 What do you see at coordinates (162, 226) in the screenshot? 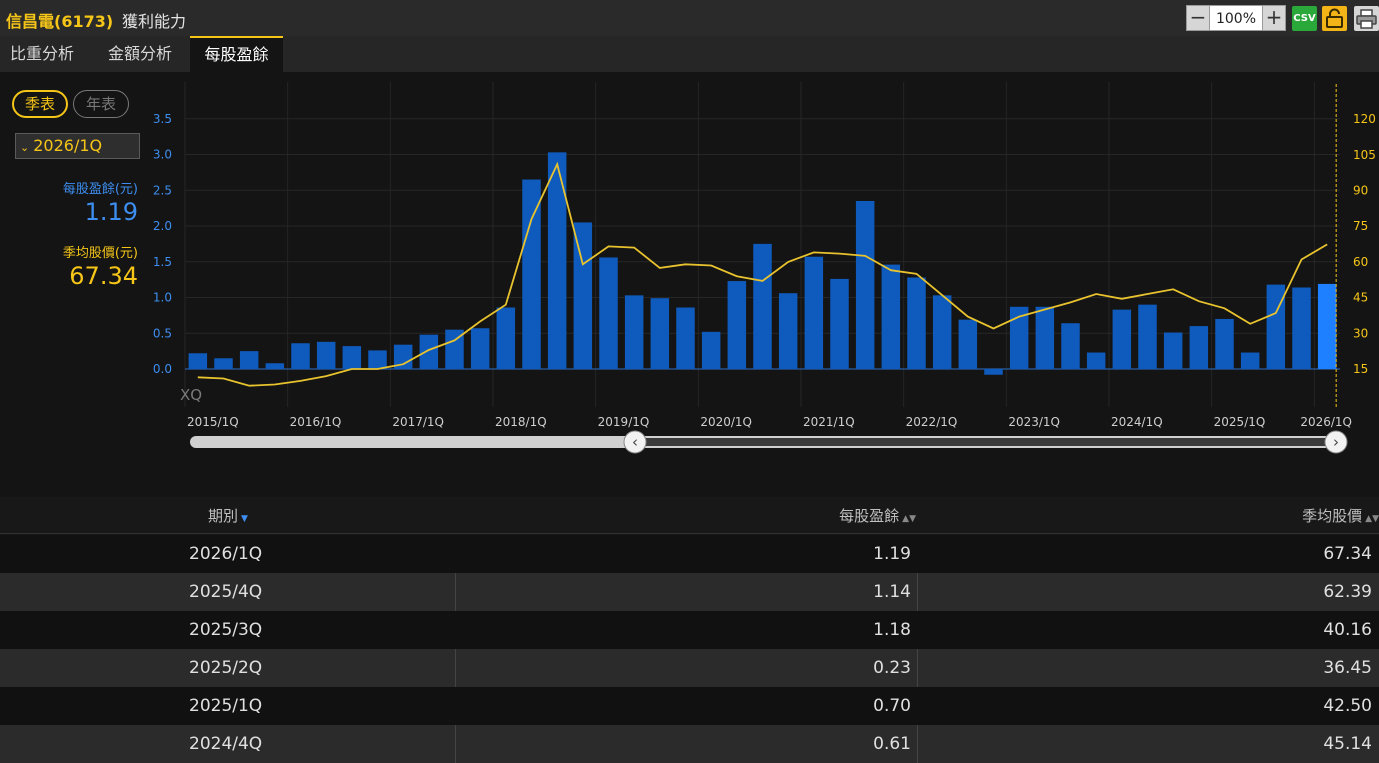
I see `left-axis-tick: 2.0` at bounding box center [162, 226].